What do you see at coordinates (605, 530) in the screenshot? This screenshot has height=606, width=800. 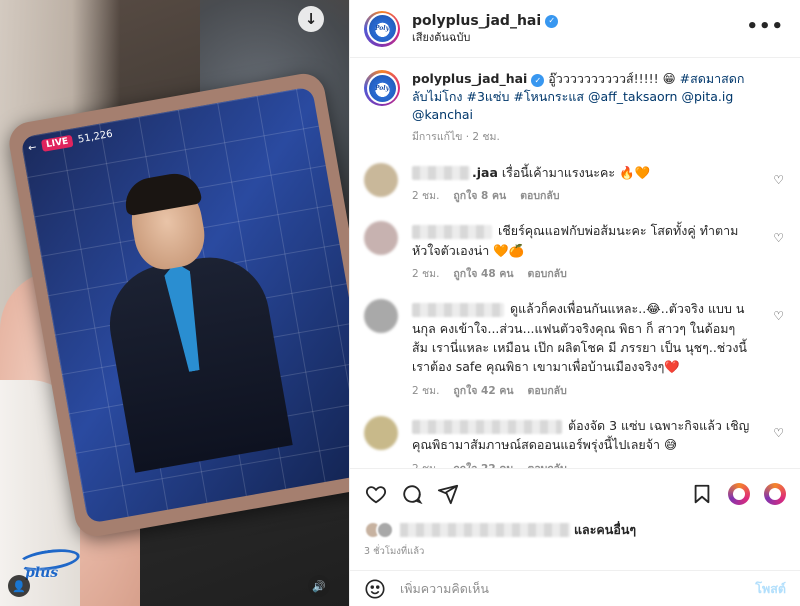 I see `likes-suffix: และคนอื่นๆ` at bounding box center [605, 530].